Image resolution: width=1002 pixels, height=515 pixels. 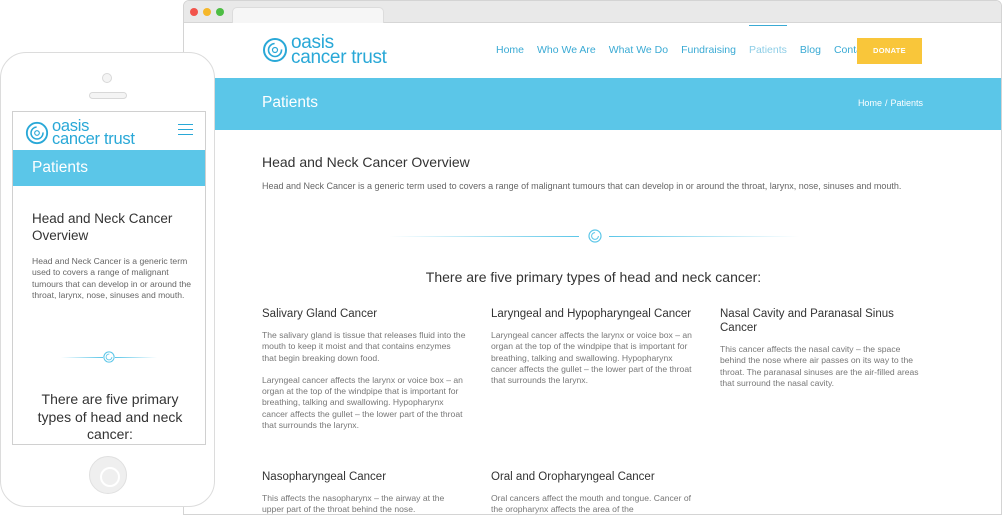 I want to click on section-divider, so click(x=594, y=236).